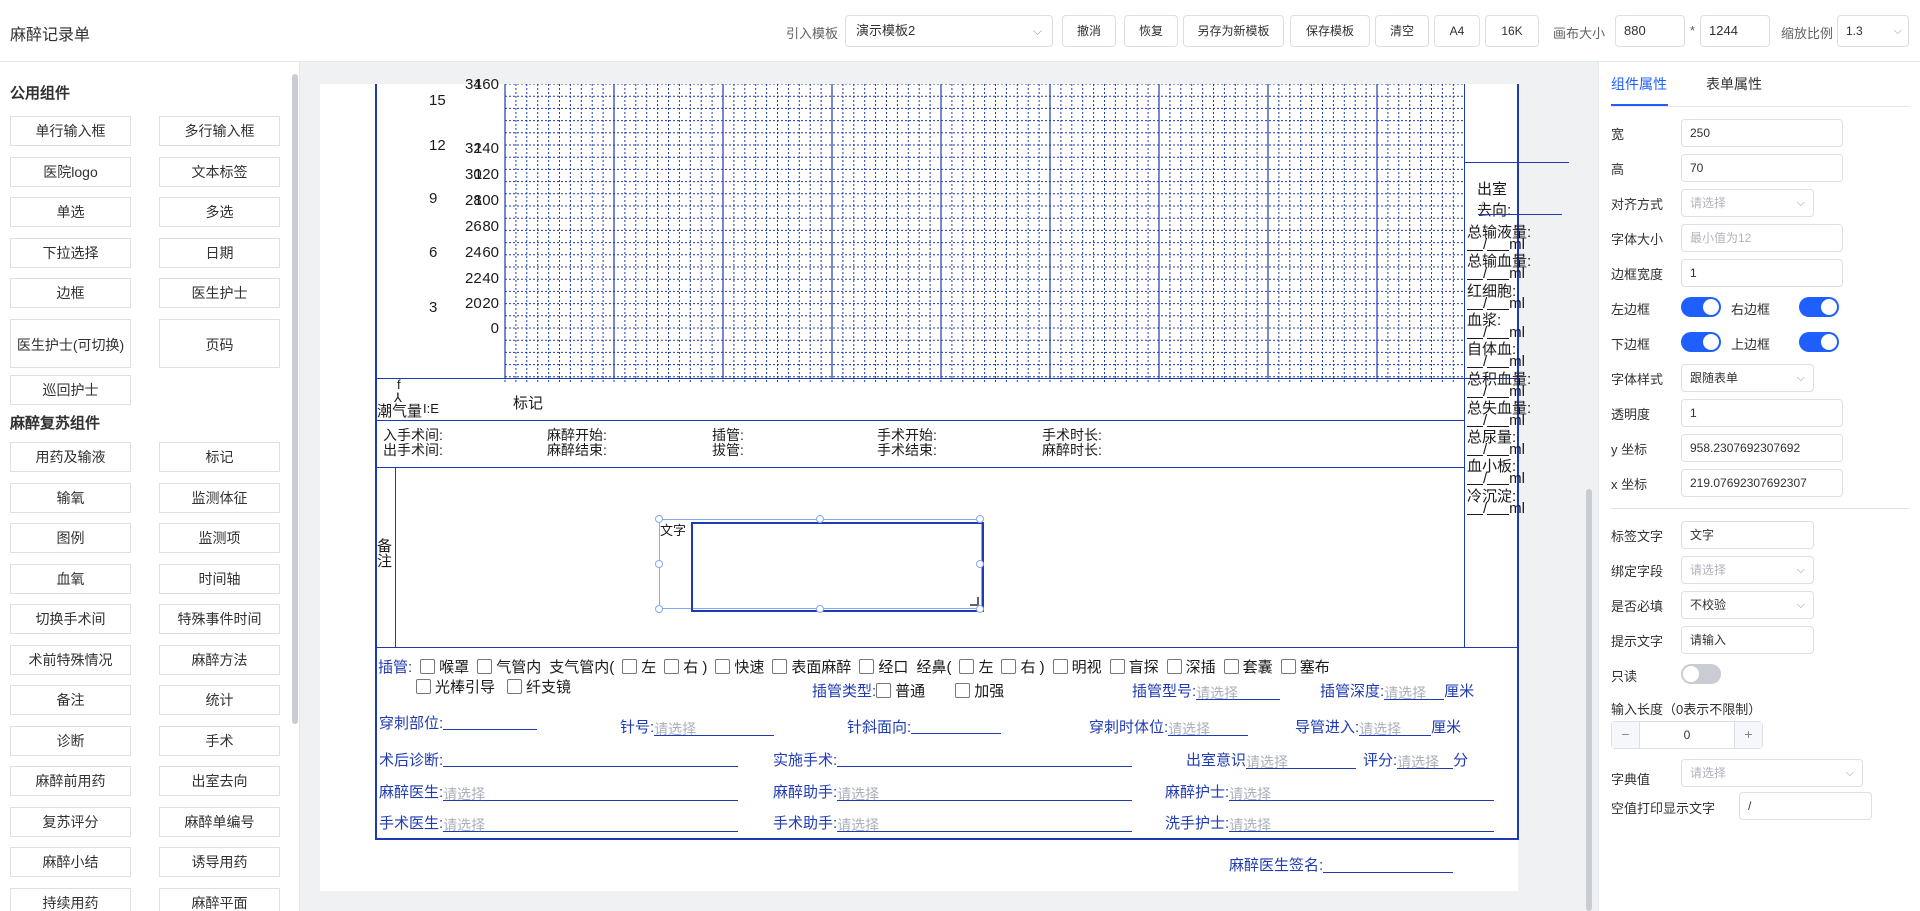 This screenshot has height=911, width=1920. What do you see at coordinates (219, 538) in the screenshot?
I see `component-button: 监测项` at bounding box center [219, 538].